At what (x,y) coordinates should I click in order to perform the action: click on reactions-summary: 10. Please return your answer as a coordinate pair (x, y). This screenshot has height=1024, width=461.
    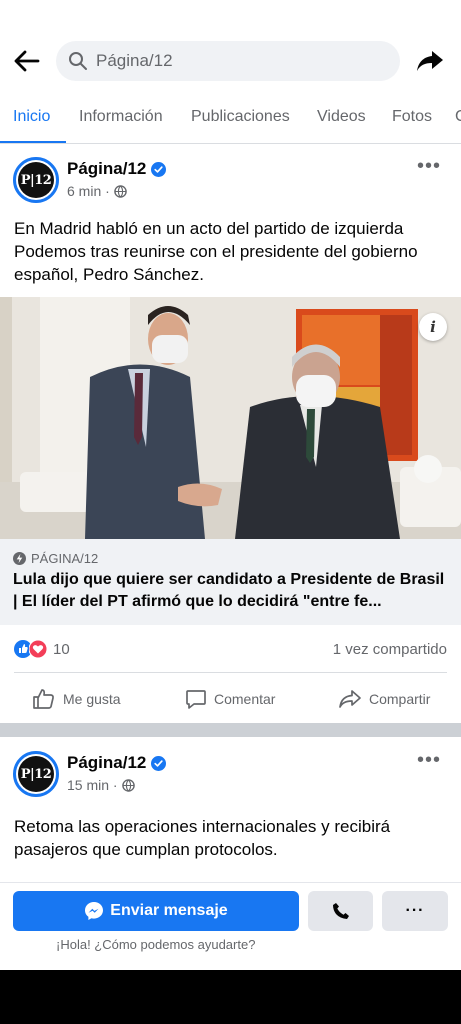
    Looking at the image, I should click on (42, 649).